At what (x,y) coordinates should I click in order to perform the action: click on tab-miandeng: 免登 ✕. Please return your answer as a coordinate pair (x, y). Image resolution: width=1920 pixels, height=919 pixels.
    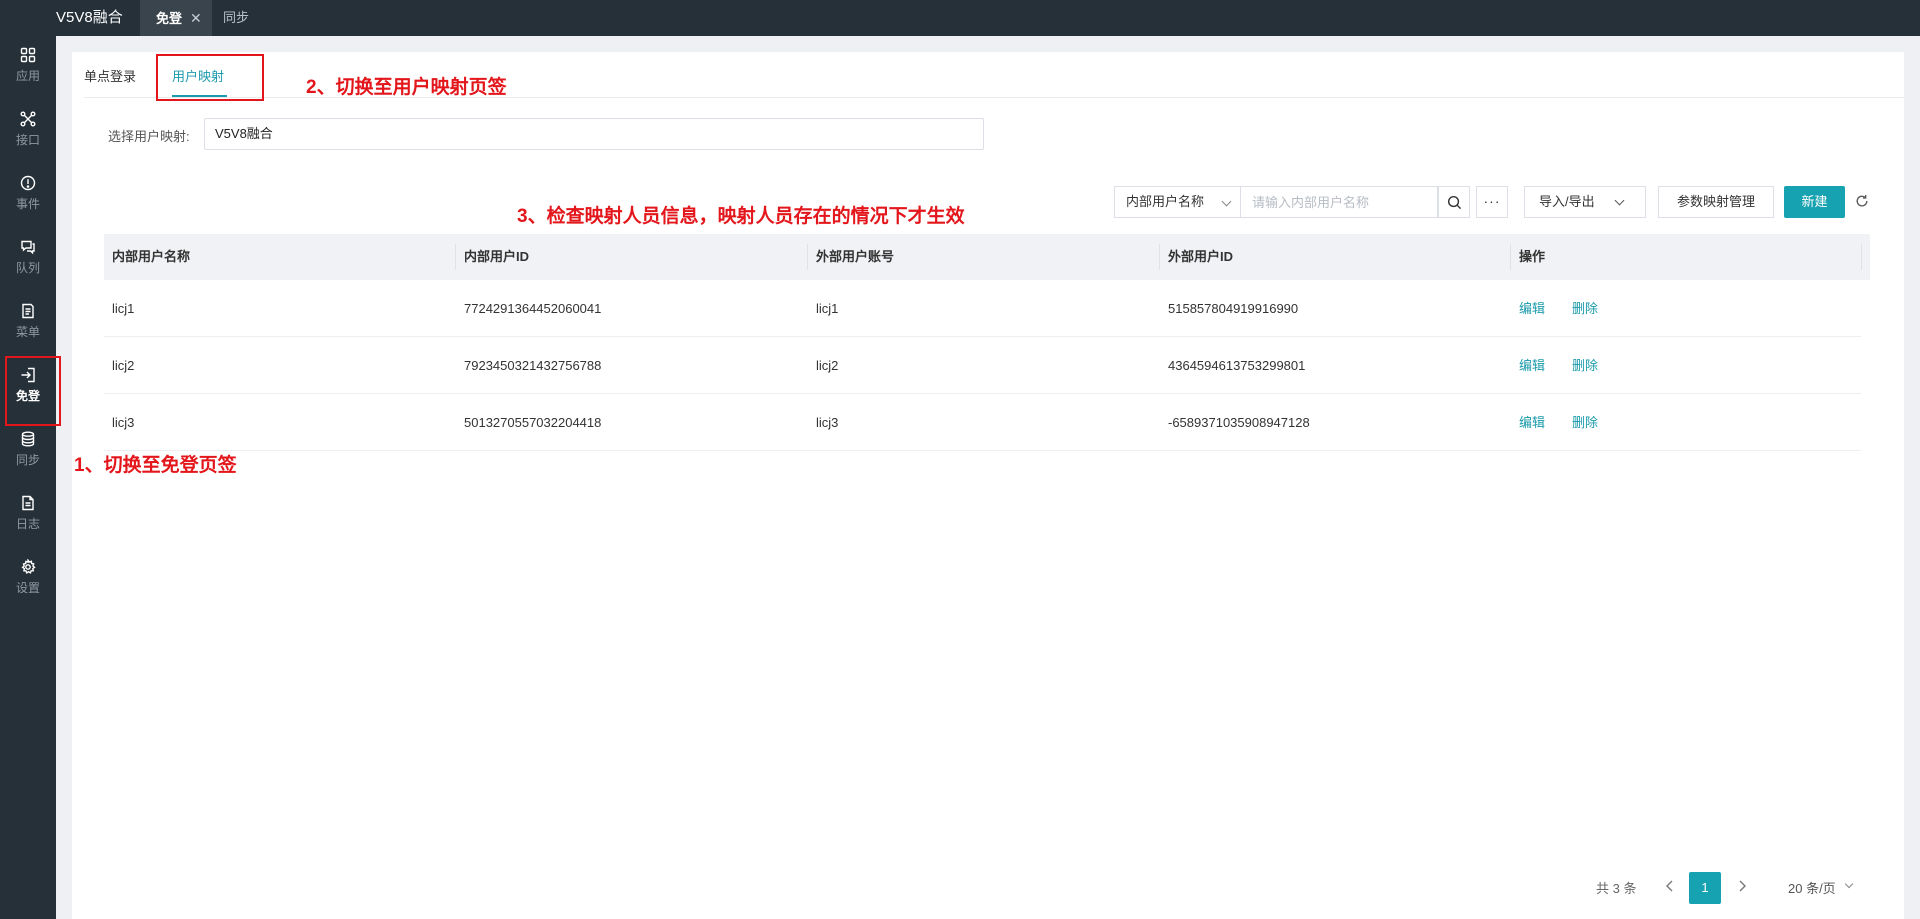
    Looking at the image, I should click on (176, 18).